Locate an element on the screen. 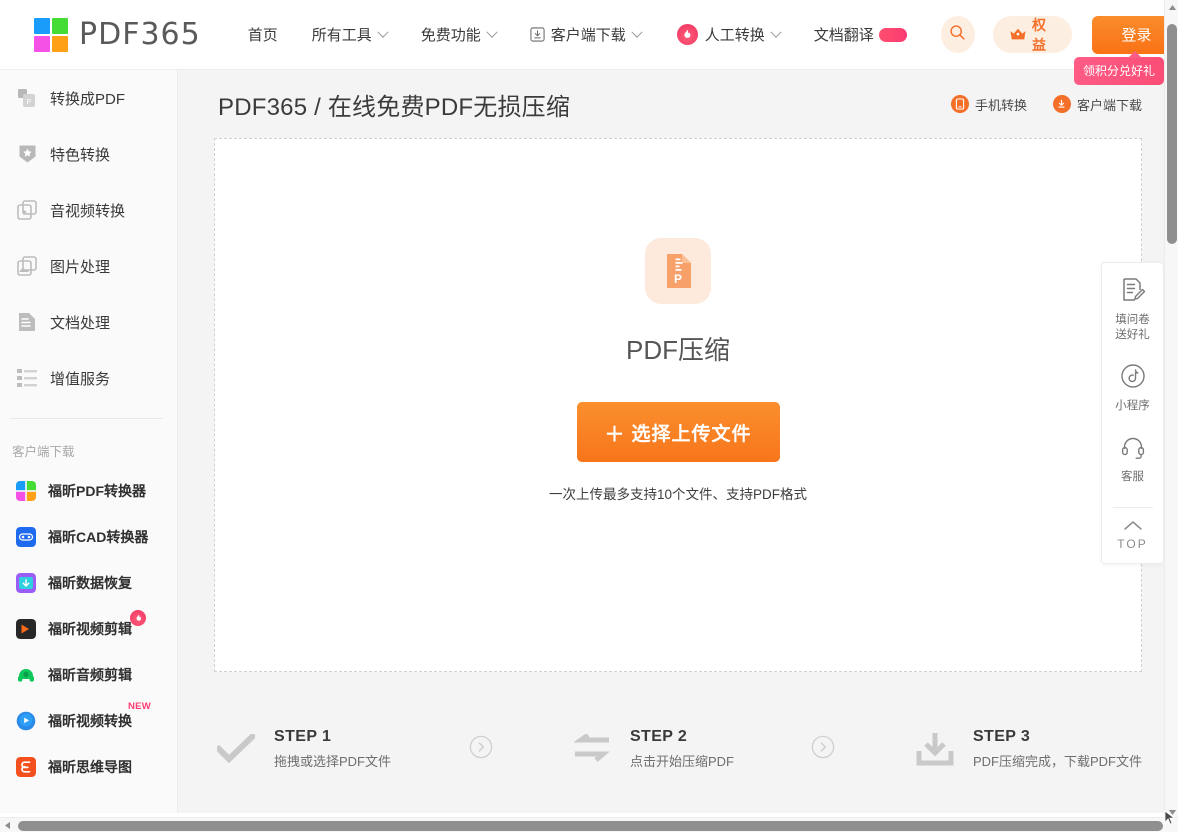  search-icon is located at coordinates (957, 35).